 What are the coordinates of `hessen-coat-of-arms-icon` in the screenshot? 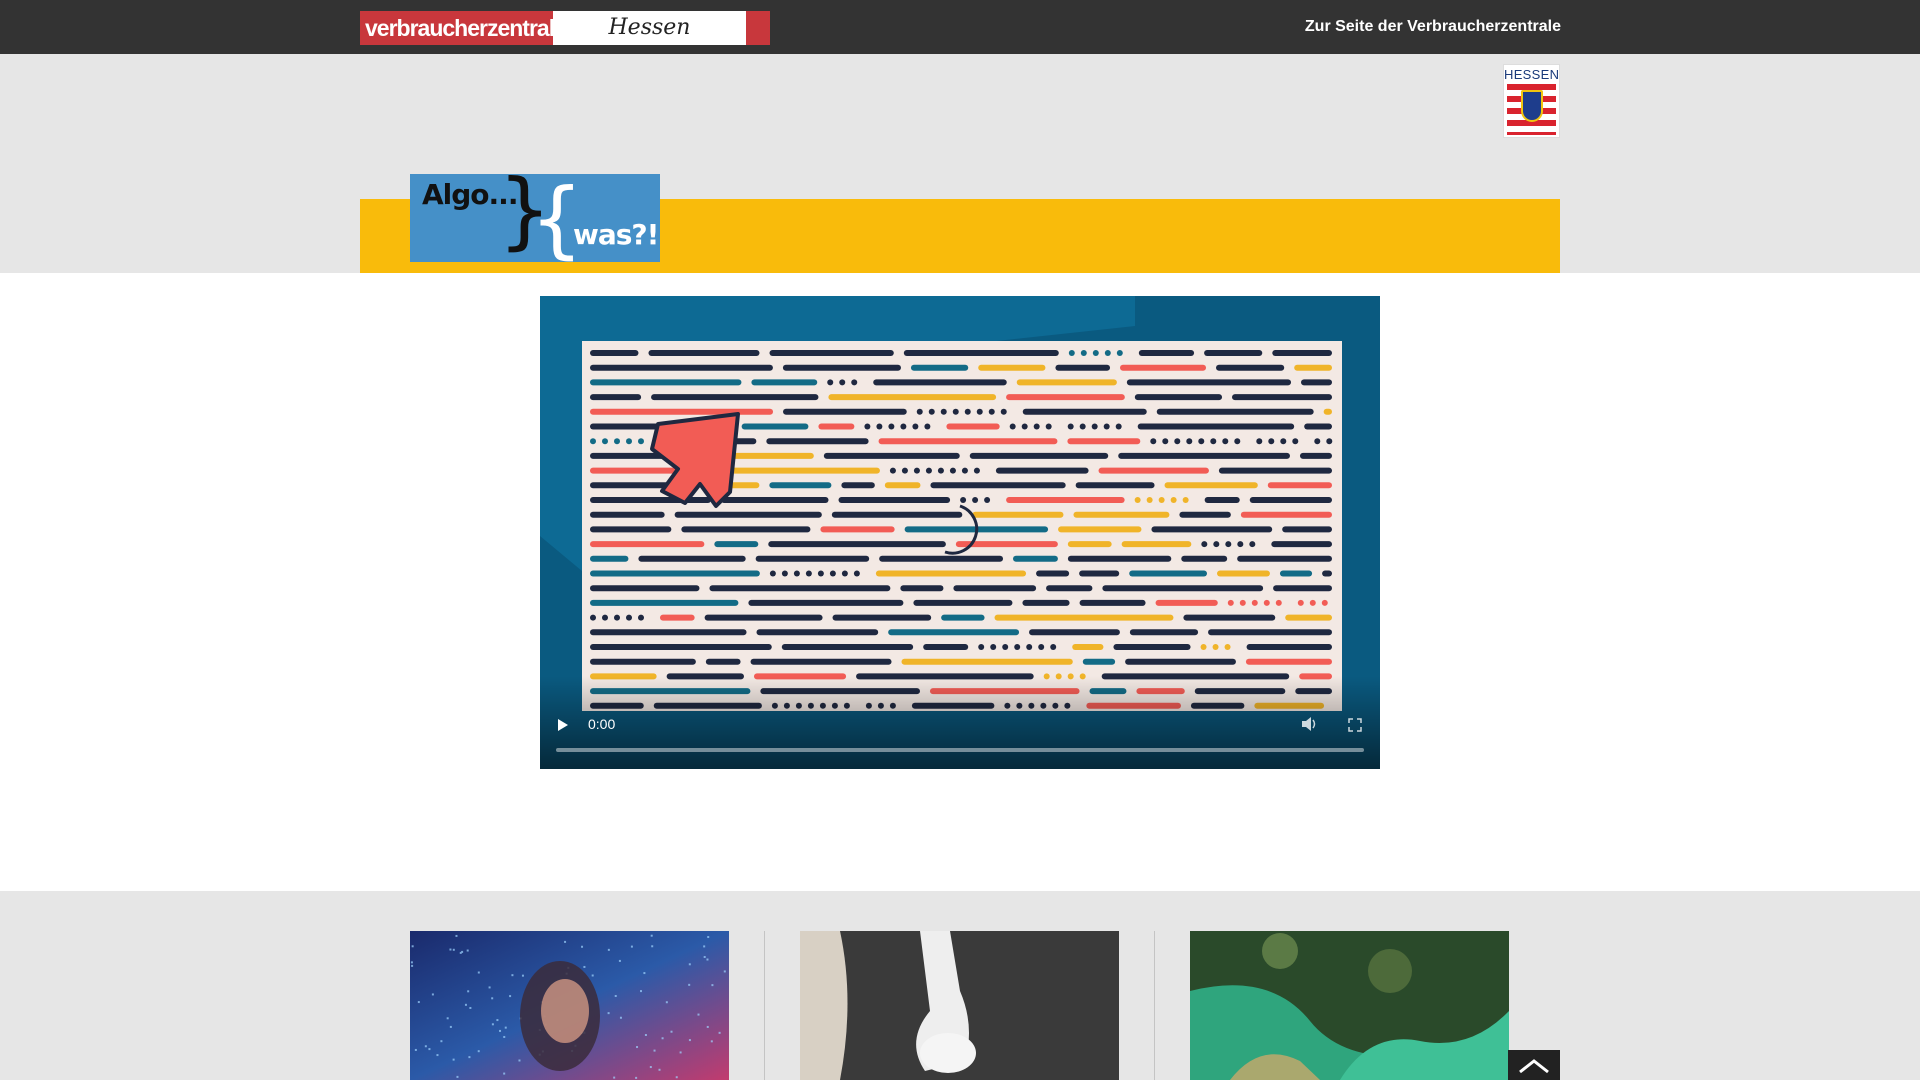 It's located at (1532, 106).